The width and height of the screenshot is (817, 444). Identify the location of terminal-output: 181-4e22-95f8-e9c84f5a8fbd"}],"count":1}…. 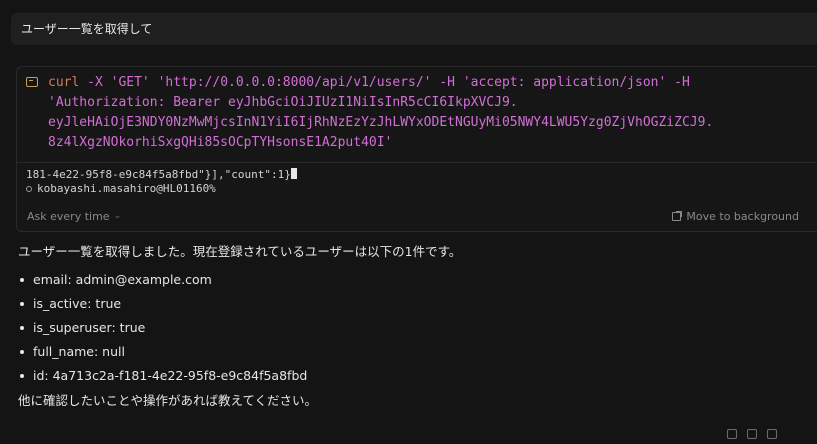
(417, 182).